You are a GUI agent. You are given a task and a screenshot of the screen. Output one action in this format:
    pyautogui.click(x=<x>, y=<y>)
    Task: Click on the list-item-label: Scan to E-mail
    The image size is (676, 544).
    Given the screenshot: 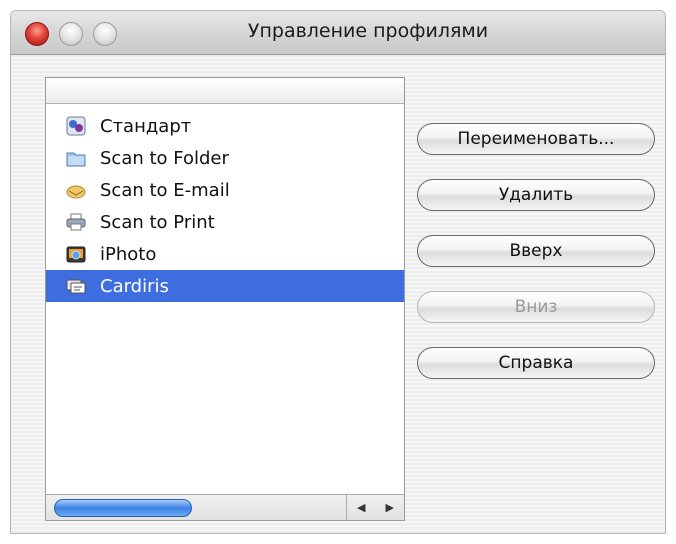 What is the action you would take?
    pyautogui.click(x=165, y=190)
    